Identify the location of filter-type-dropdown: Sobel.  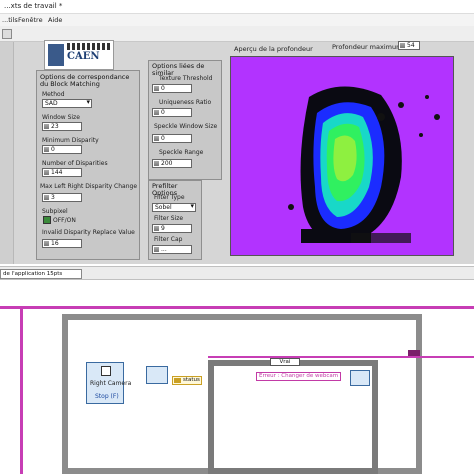
(174, 207).